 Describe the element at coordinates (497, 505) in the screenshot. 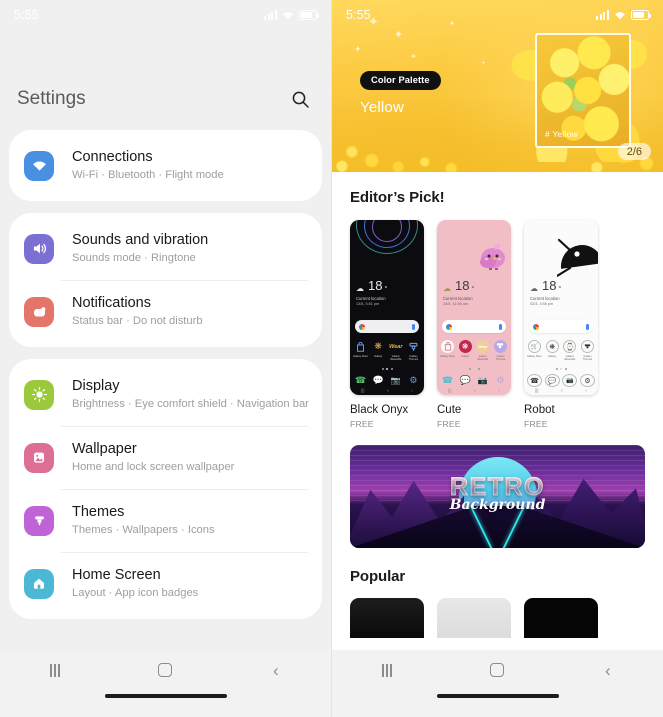

I see `promo-subtitle: Background` at that location.